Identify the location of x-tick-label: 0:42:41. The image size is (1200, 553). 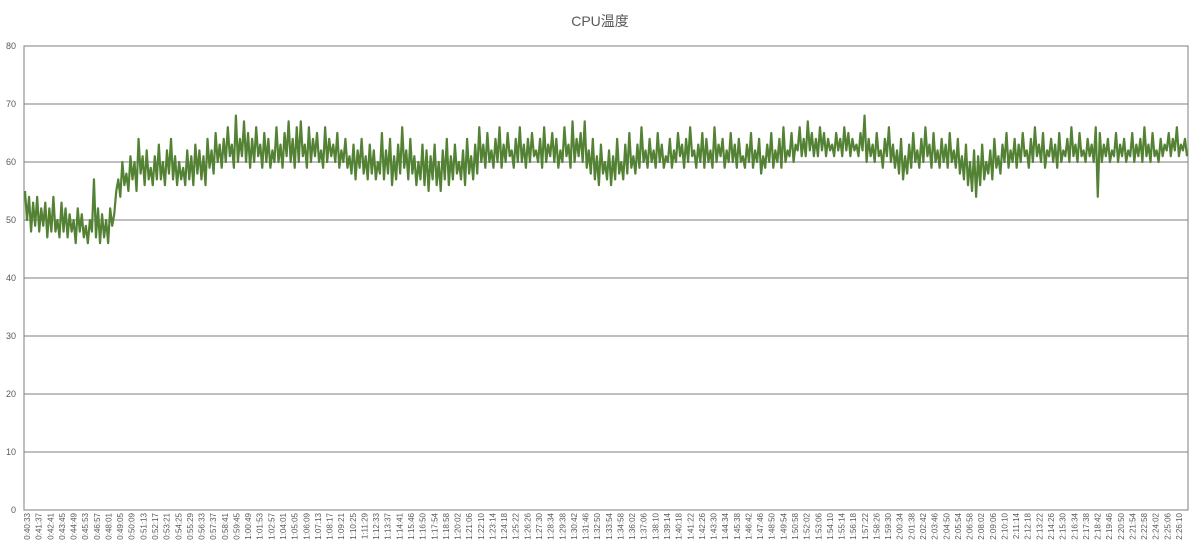
(50, 525).